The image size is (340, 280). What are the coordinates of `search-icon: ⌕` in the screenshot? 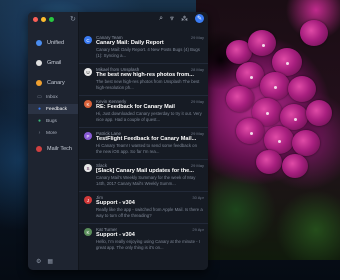 It's located at (161, 19).